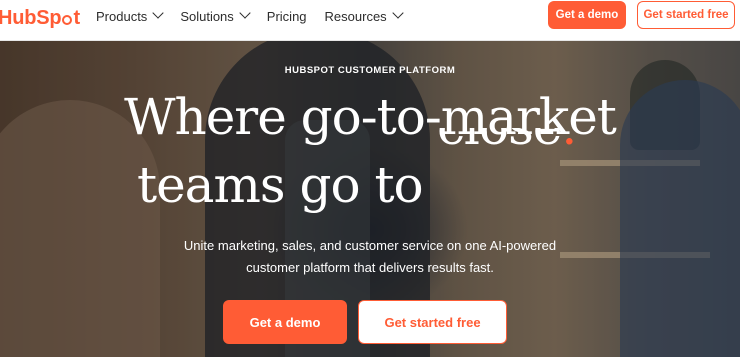 The width and height of the screenshot is (740, 357). Describe the element at coordinates (285, 322) in the screenshot. I see `hero-get-demo-button: Get a demo` at that location.